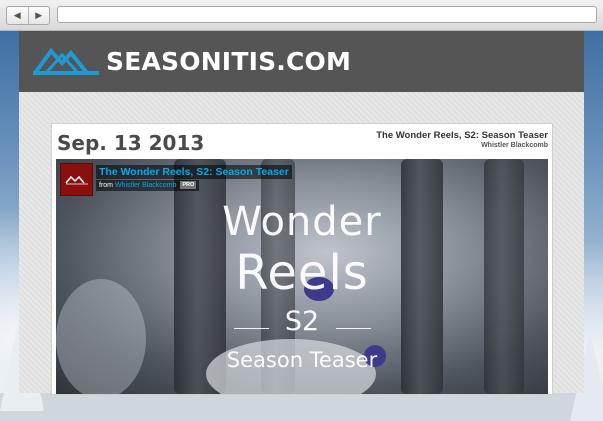  What do you see at coordinates (67, 60) in the screenshot?
I see `mountain-logo-icon` at bounding box center [67, 60].